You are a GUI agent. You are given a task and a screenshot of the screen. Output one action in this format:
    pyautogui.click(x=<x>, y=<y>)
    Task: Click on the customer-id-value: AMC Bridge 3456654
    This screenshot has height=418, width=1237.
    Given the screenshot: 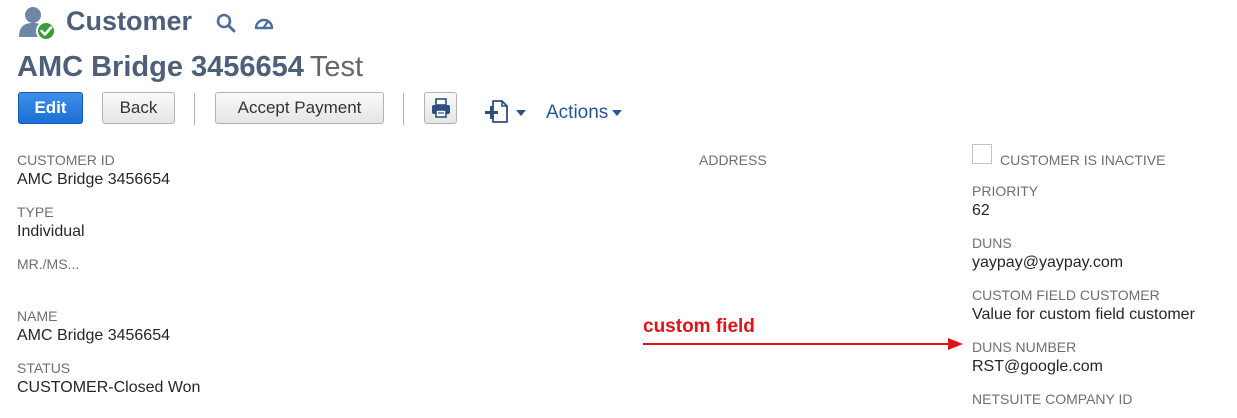 What is the action you would take?
    pyautogui.click(x=93, y=179)
    